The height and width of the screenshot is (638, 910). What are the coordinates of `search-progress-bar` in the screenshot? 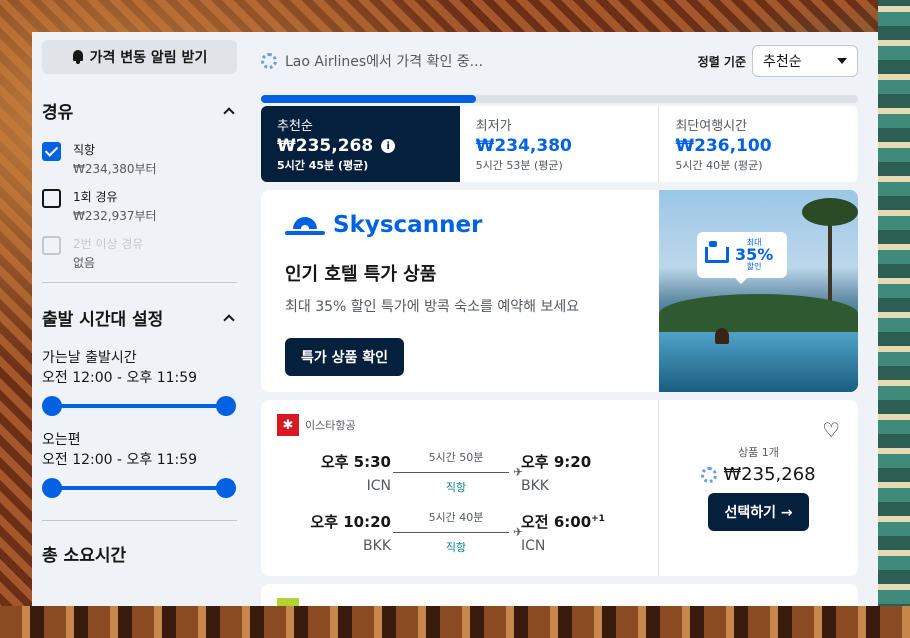 It's located at (559, 99).